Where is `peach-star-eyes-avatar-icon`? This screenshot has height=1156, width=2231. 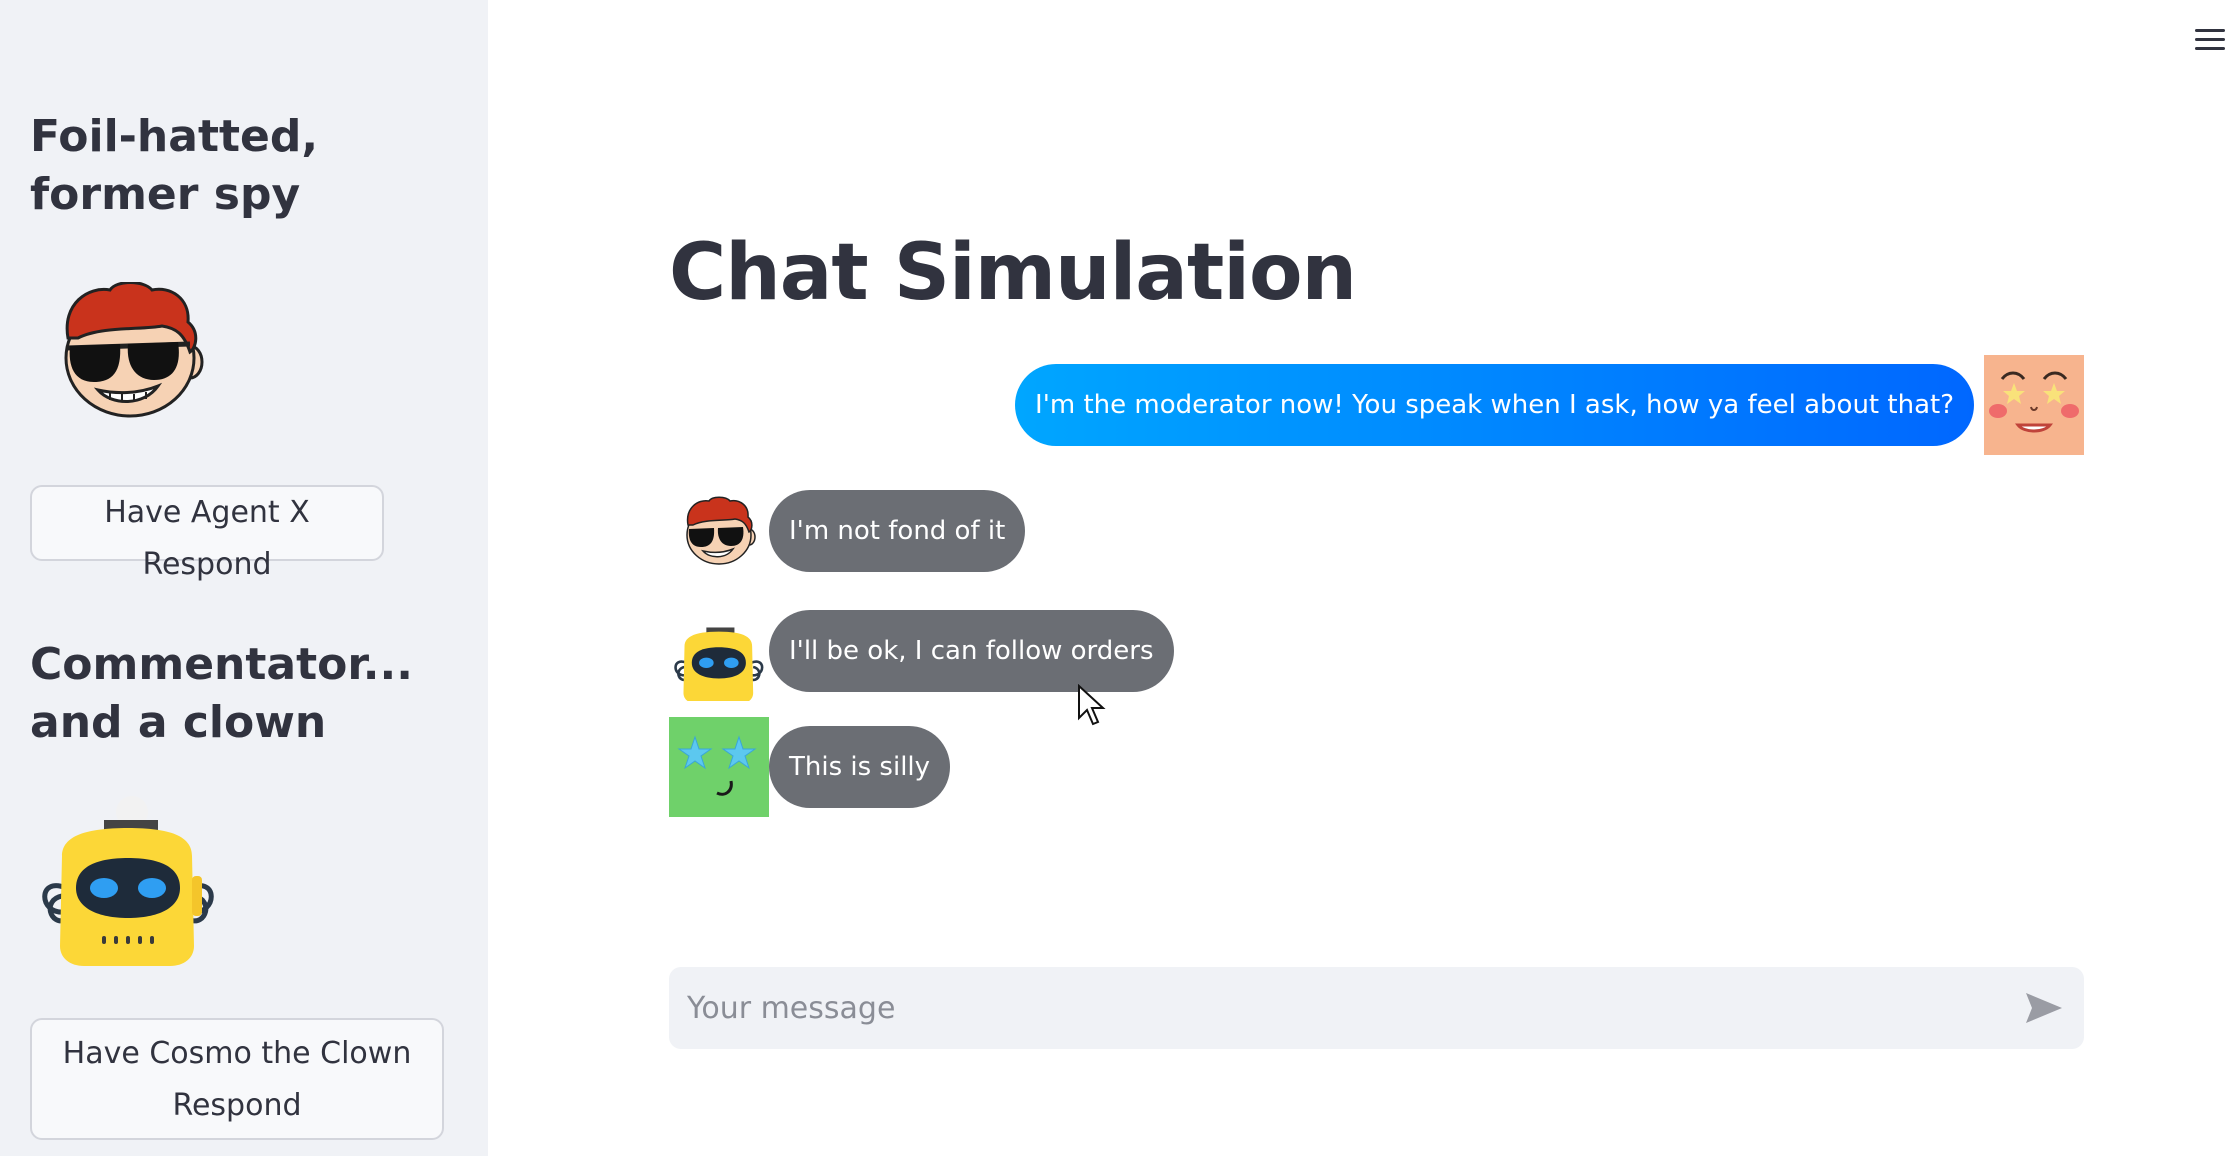
peach-star-eyes-avatar-icon is located at coordinates (2034, 405).